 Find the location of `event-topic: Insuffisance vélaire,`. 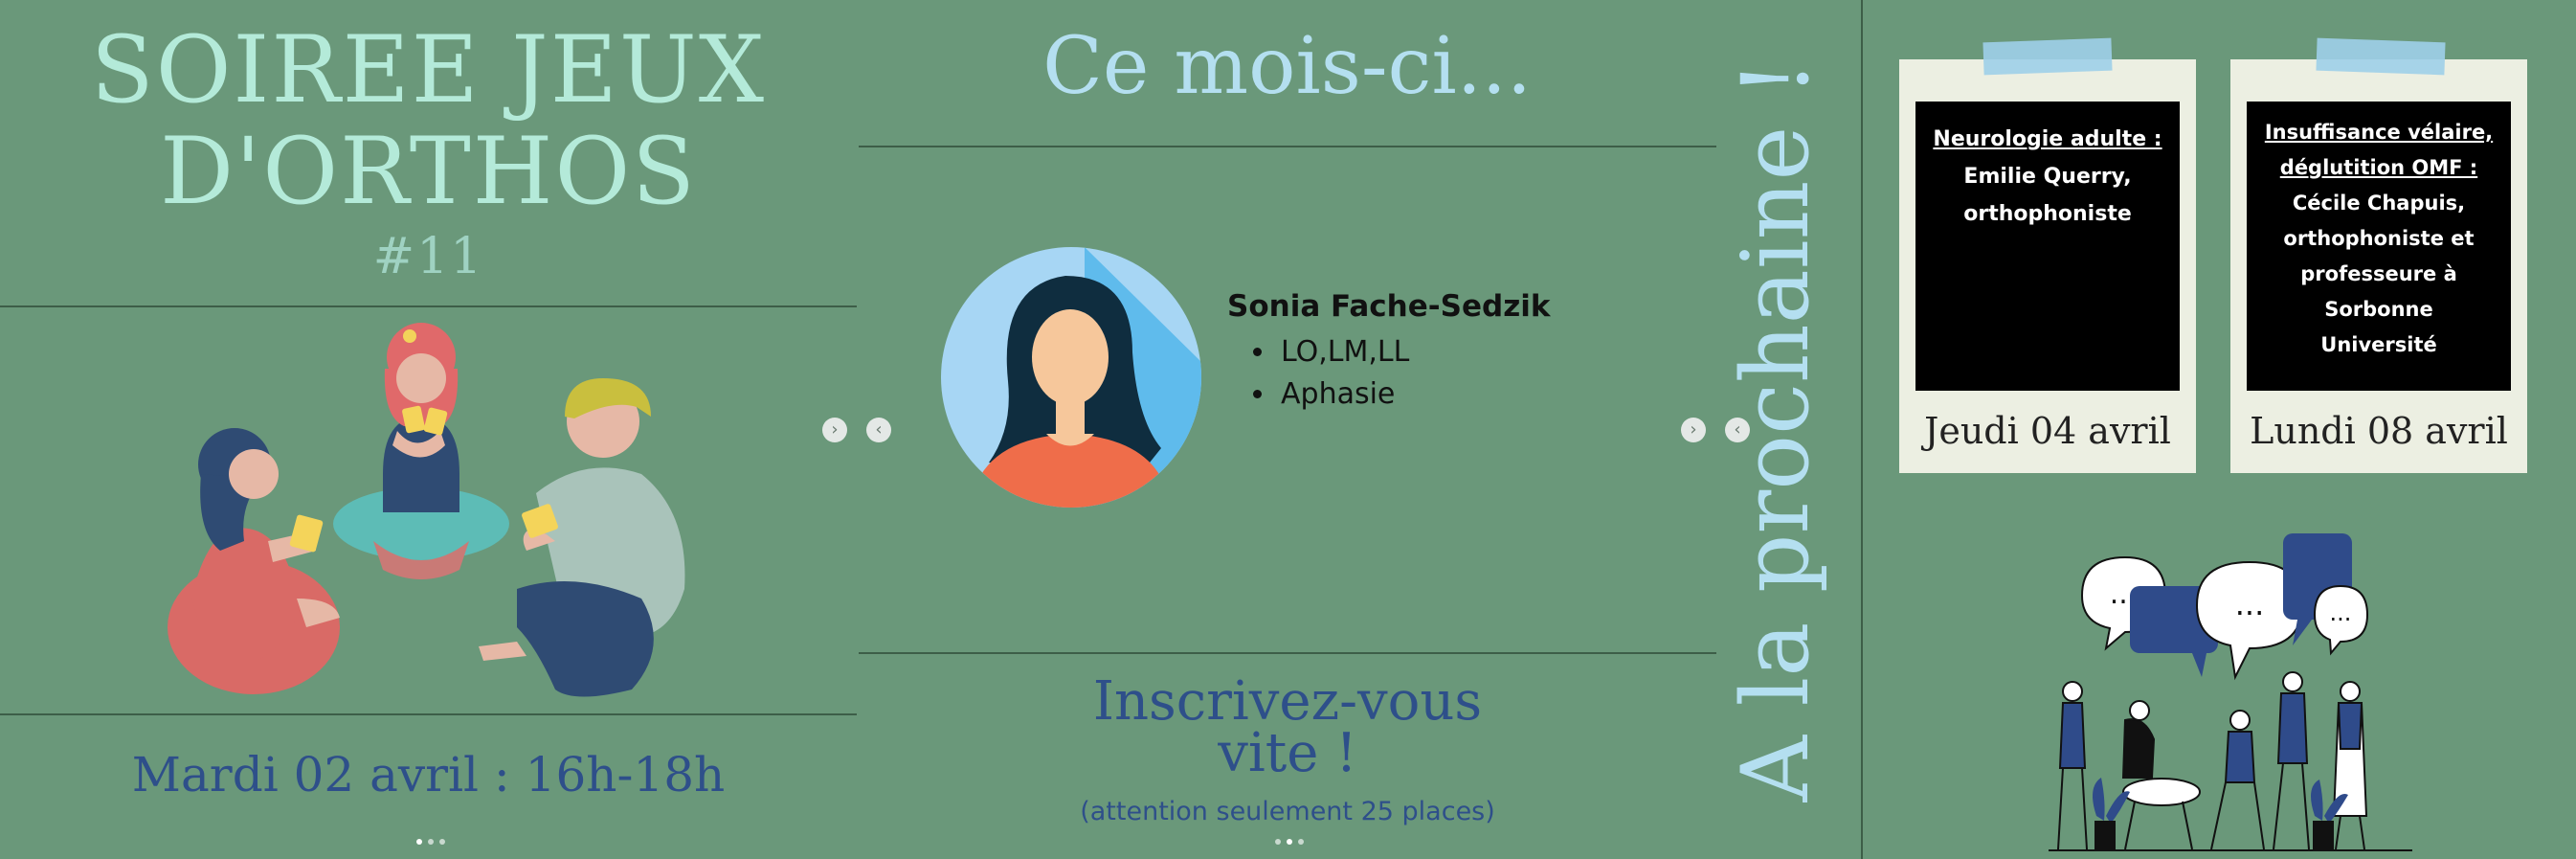

event-topic: Insuffisance vélaire, is located at coordinates (2379, 132).